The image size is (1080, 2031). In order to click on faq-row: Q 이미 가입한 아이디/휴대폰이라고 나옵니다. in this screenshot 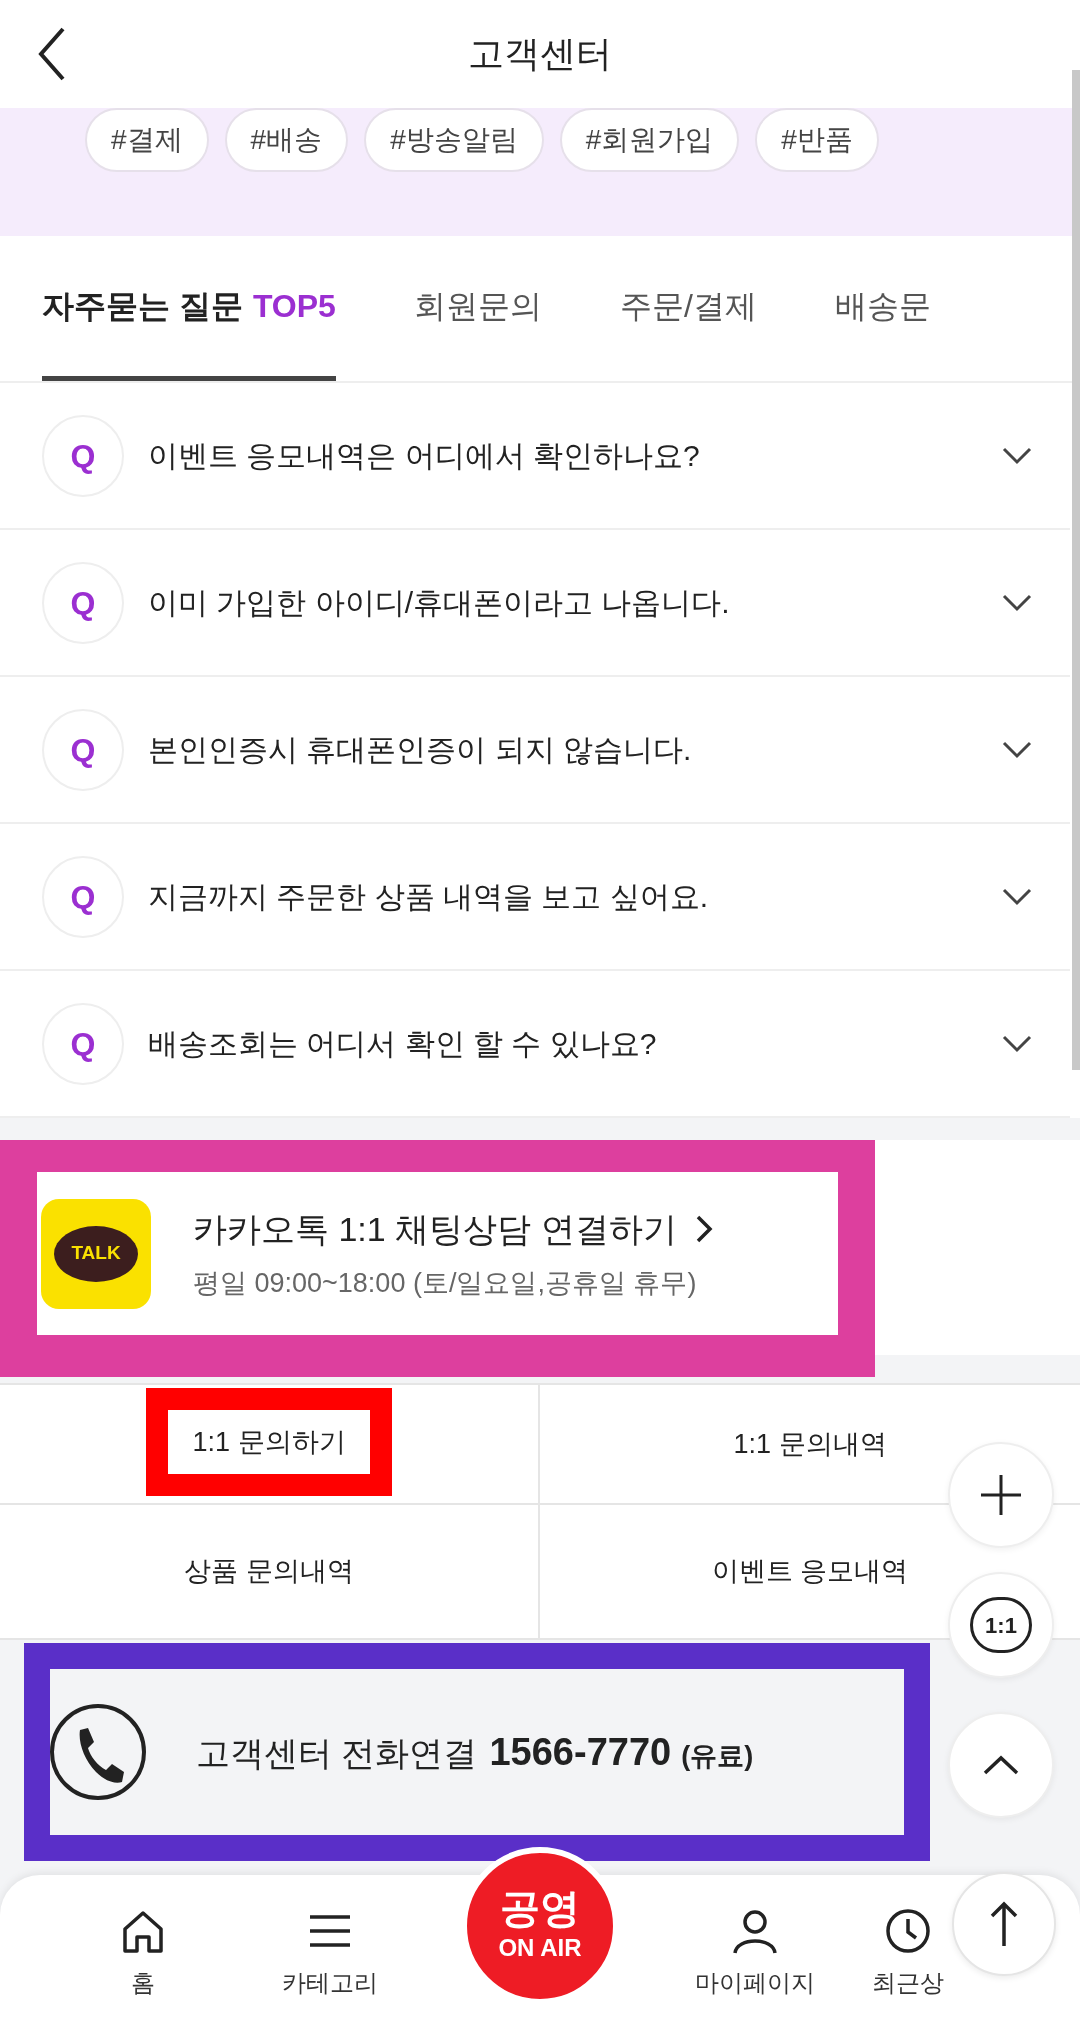, I will do `click(535, 603)`.